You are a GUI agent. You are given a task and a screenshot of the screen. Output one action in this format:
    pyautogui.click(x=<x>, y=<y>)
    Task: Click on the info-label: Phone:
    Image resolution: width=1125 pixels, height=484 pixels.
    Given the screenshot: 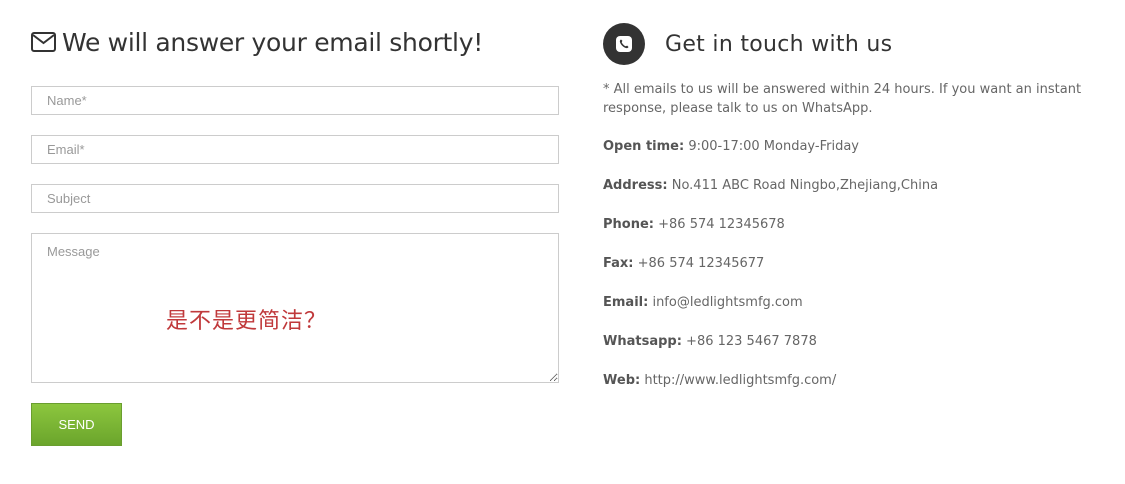 What is the action you would take?
    pyautogui.click(x=628, y=224)
    